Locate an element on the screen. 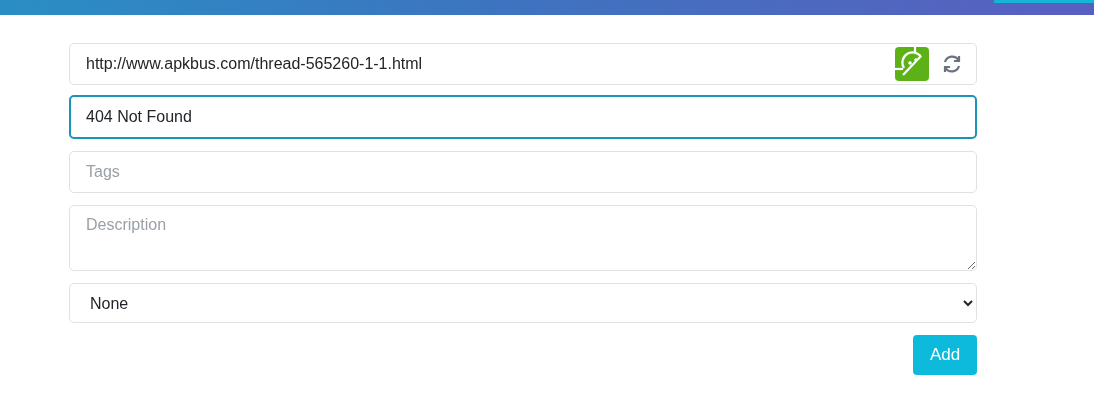 The image size is (1094, 414). category-select: None is located at coordinates (523, 303).